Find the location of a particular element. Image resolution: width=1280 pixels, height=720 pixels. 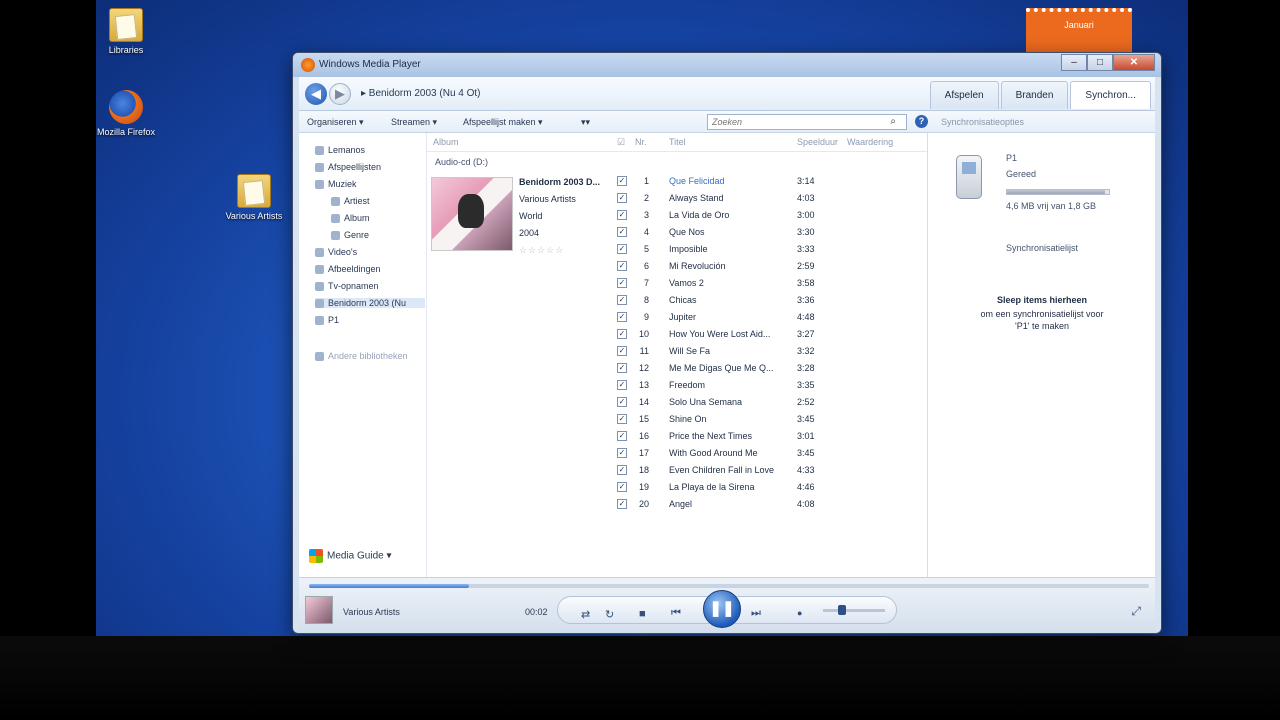

search-icon: ⌕ is located at coordinates (893, 121).